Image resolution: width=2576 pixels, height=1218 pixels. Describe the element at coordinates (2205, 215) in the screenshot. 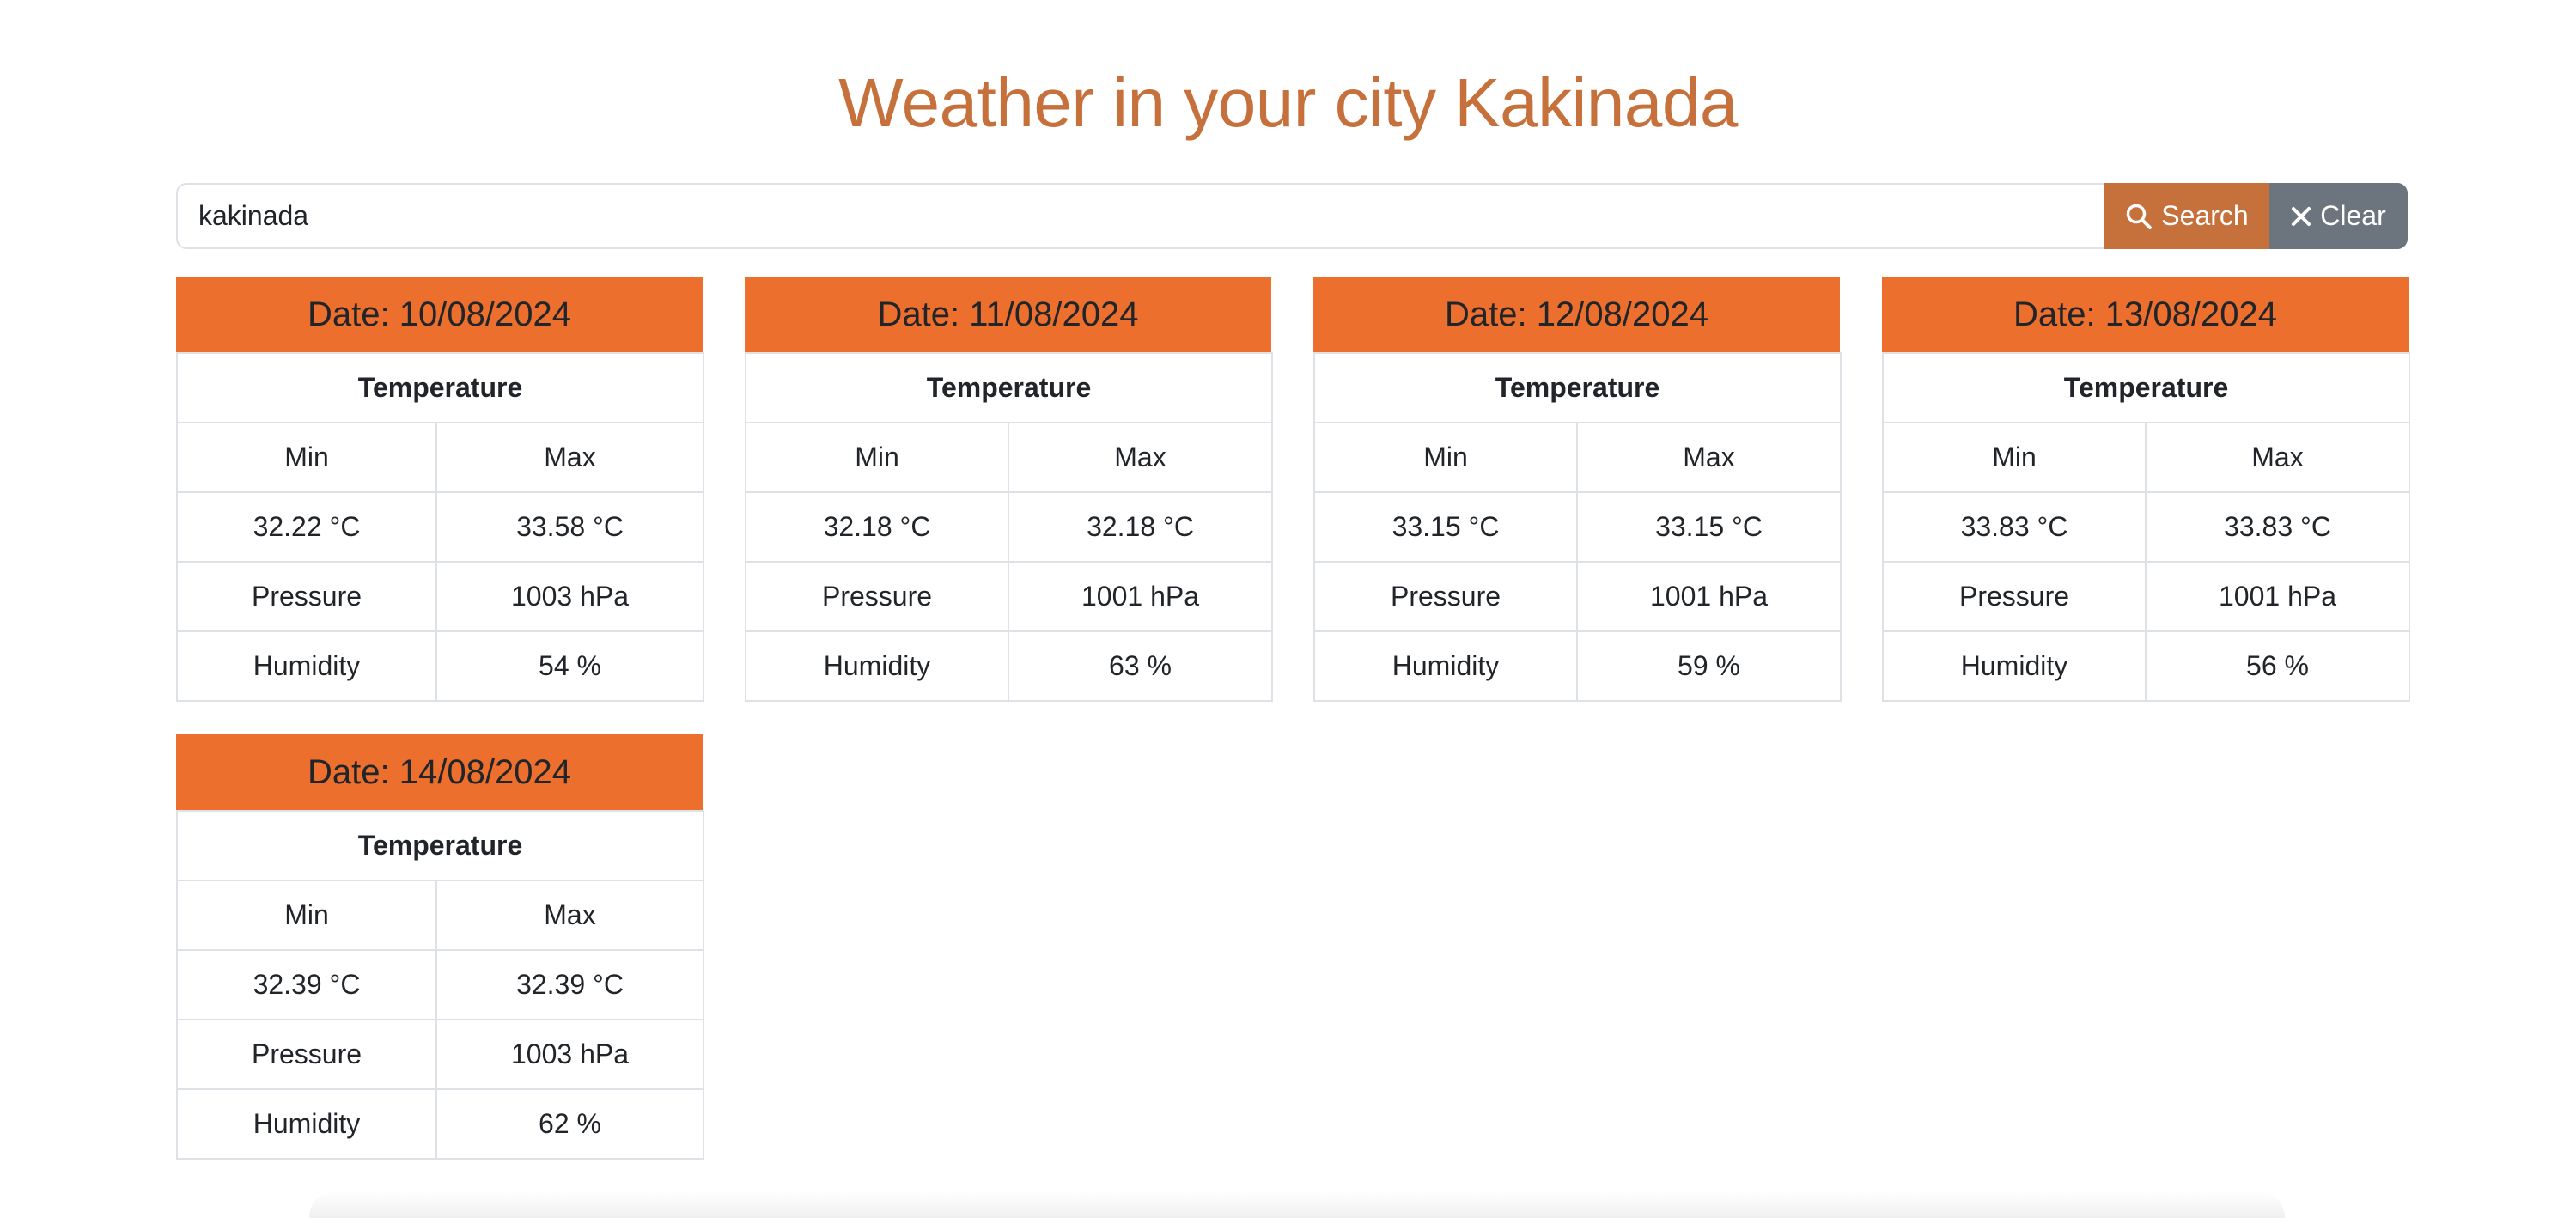

I see `search-button-label: Search` at that location.